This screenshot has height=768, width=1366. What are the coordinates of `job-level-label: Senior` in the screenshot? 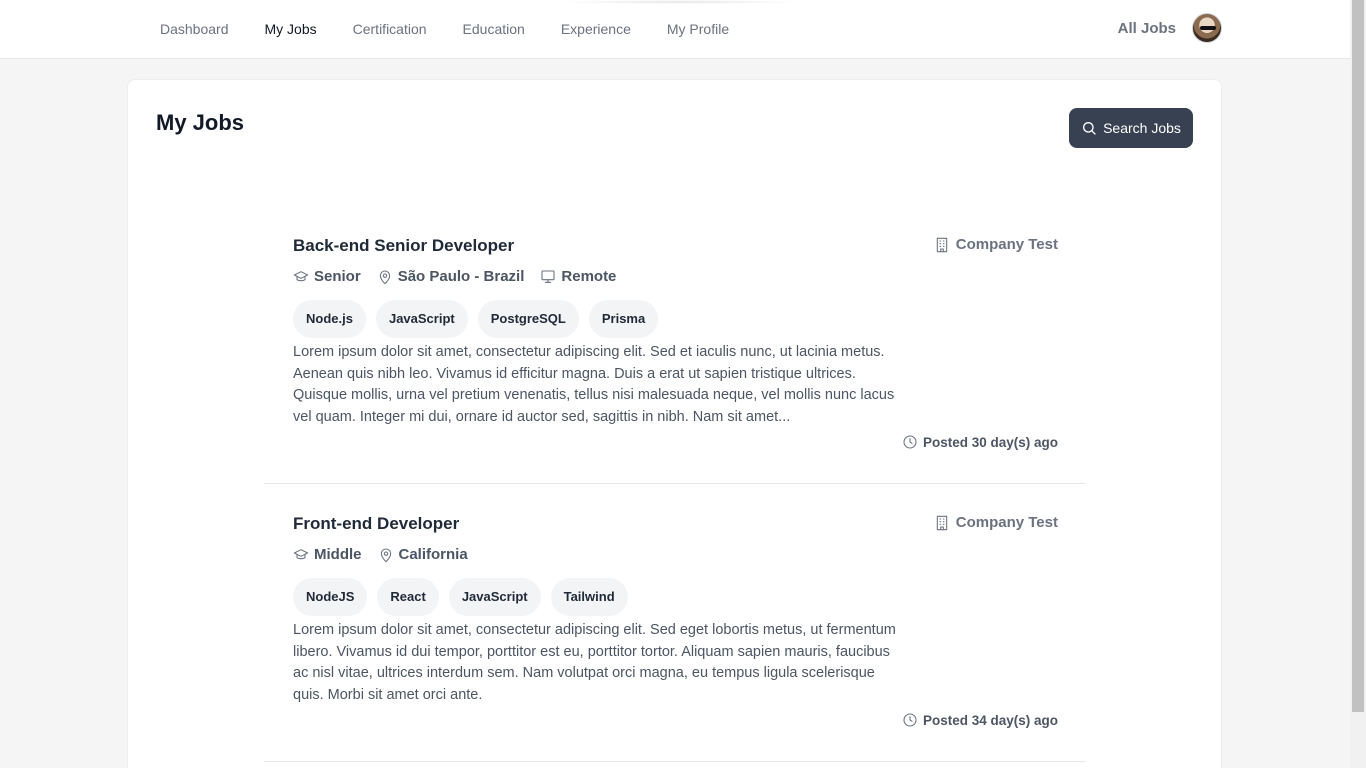 It's located at (337, 276).